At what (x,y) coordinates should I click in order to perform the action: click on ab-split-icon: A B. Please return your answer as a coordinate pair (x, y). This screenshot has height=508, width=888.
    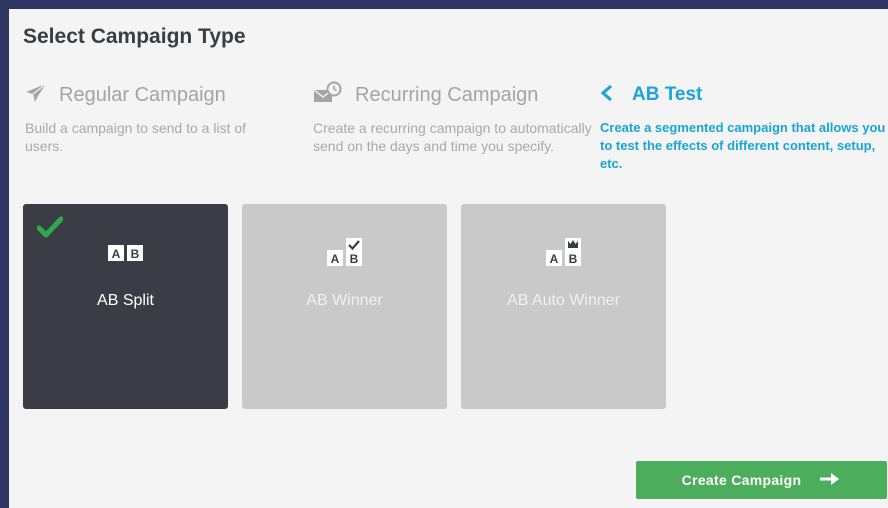
    Looking at the image, I should click on (126, 254).